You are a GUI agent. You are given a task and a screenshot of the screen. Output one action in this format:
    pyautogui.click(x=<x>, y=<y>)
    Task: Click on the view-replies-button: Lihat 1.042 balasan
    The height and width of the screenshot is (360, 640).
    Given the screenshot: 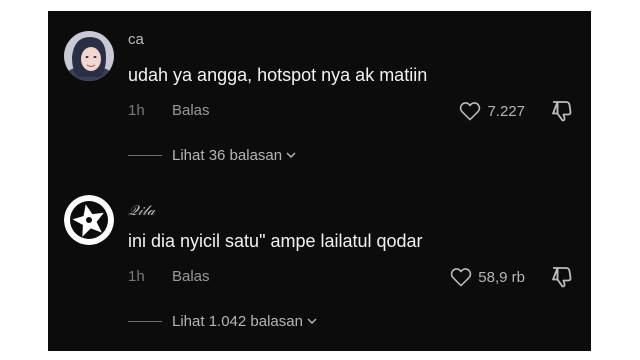 What is the action you would take?
    pyautogui.click(x=223, y=321)
    